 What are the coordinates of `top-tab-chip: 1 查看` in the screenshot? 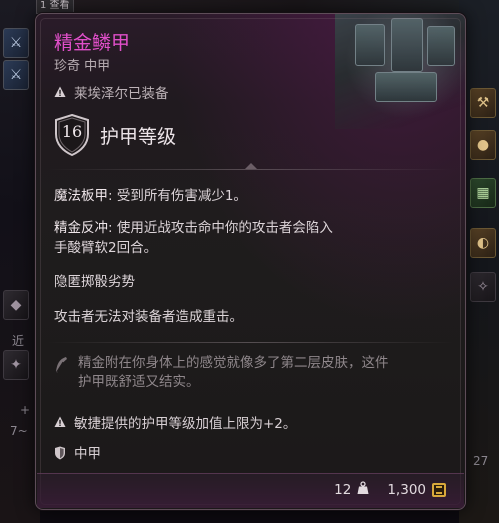 It's located at (55, 7).